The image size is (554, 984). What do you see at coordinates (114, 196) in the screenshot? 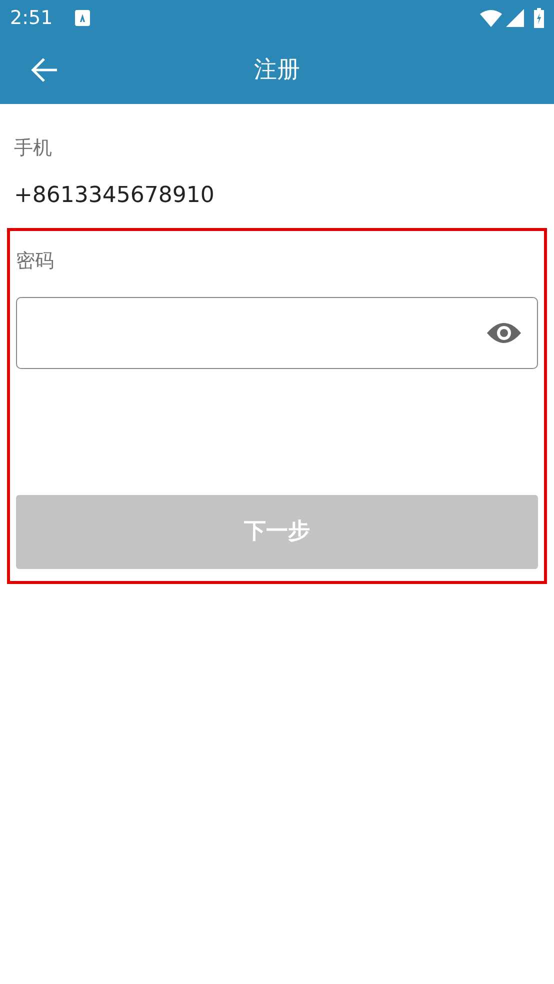
I see `phone-number: +8613345678910` at bounding box center [114, 196].